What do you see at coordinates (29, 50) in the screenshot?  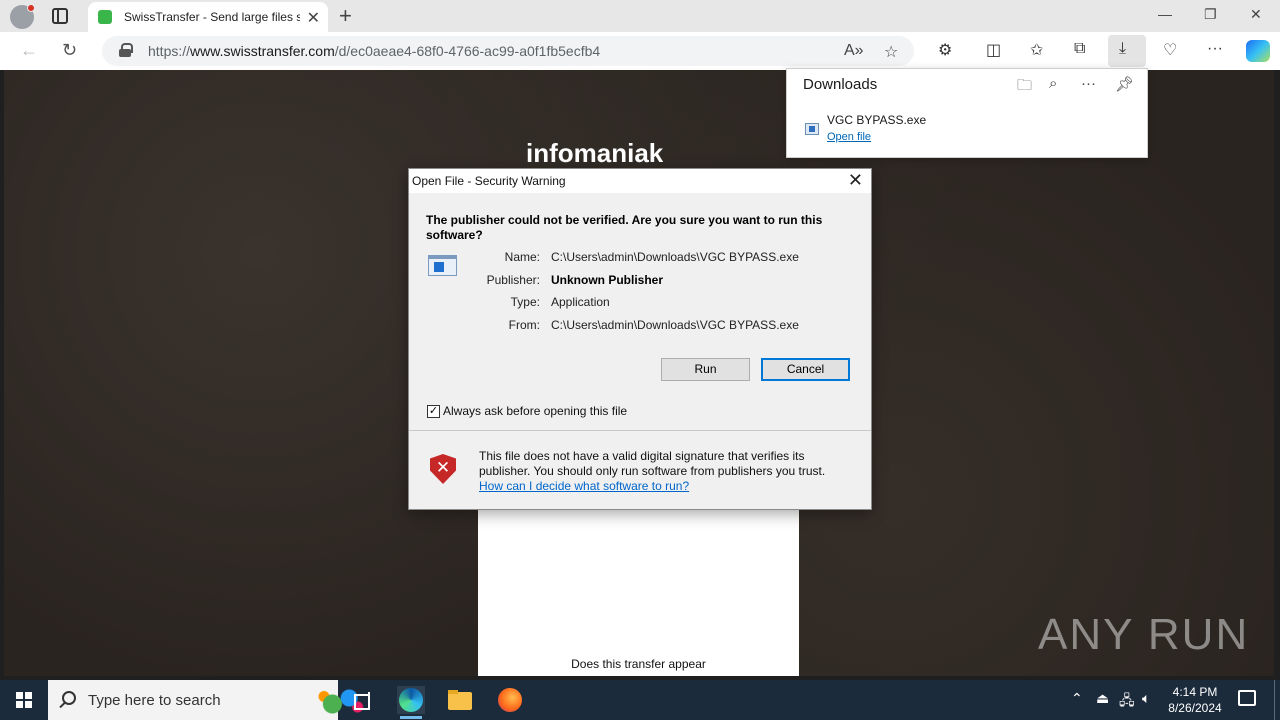 I see `back-icon: ←` at bounding box center [29, 50].